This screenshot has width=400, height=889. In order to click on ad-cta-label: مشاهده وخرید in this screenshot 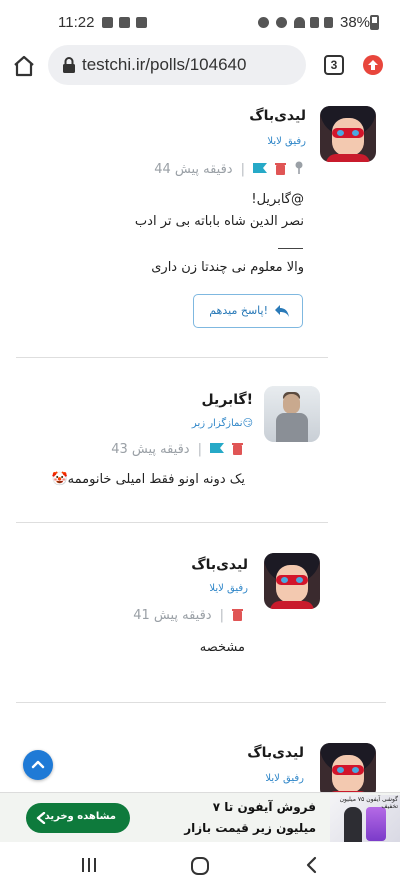, I will do `click(80, 816)`.